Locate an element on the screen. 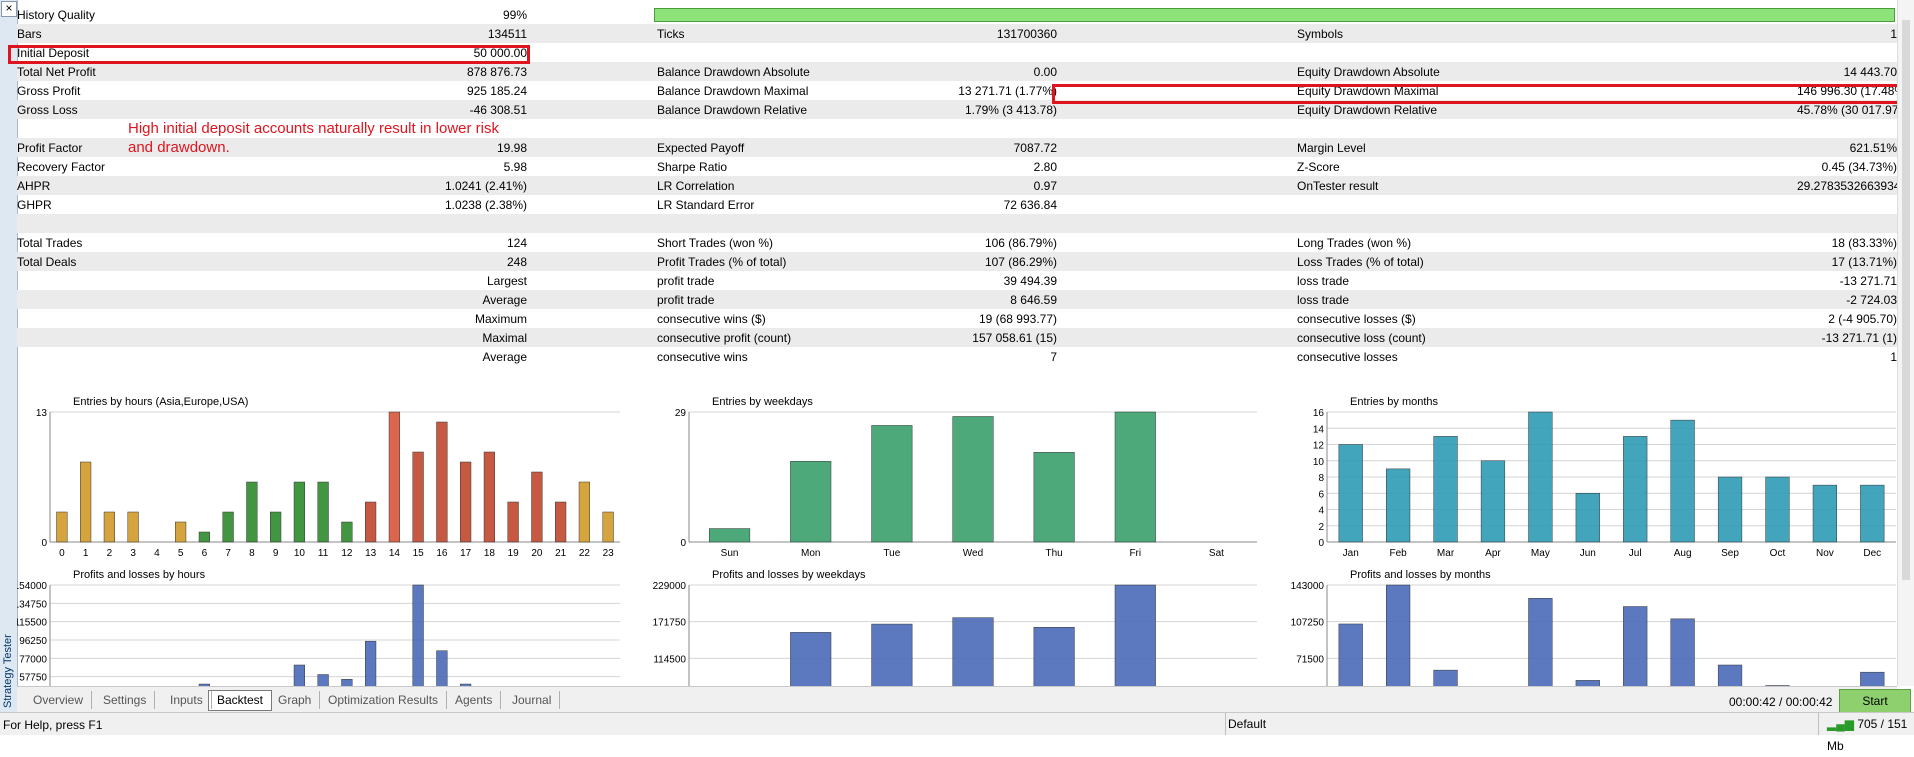  stats-value-1: 925 185.24 is located at coordinates (482, 91).